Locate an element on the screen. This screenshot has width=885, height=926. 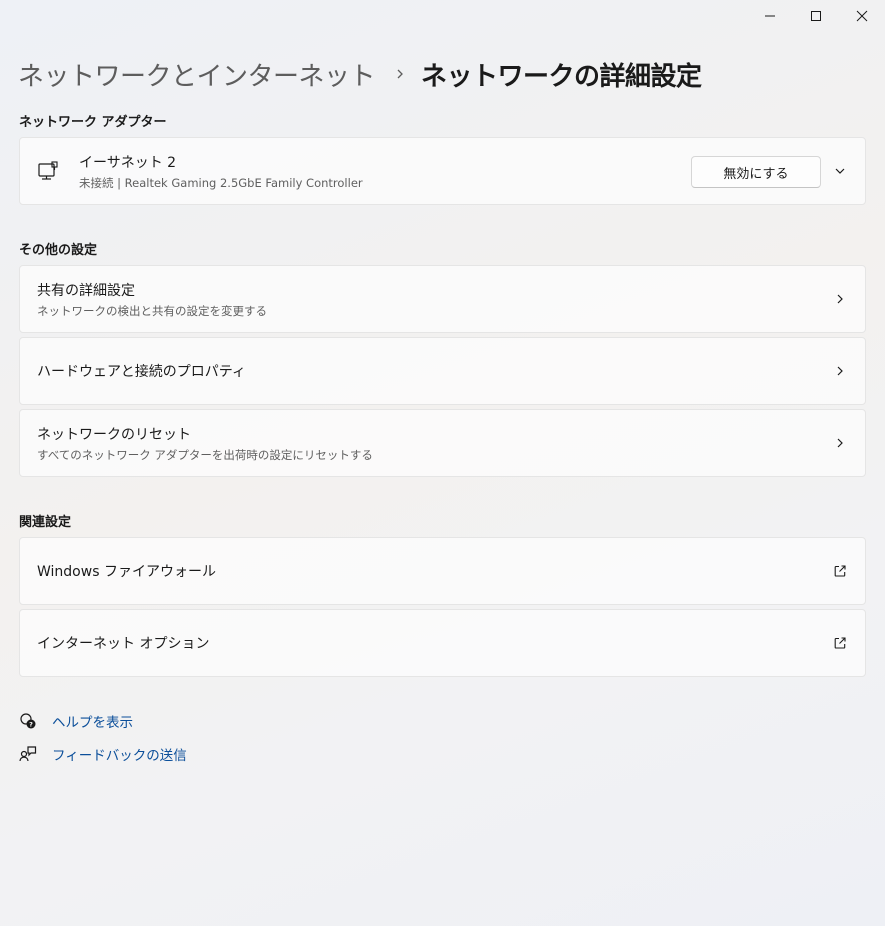
minimize-button is located at coordinates (770, 16).